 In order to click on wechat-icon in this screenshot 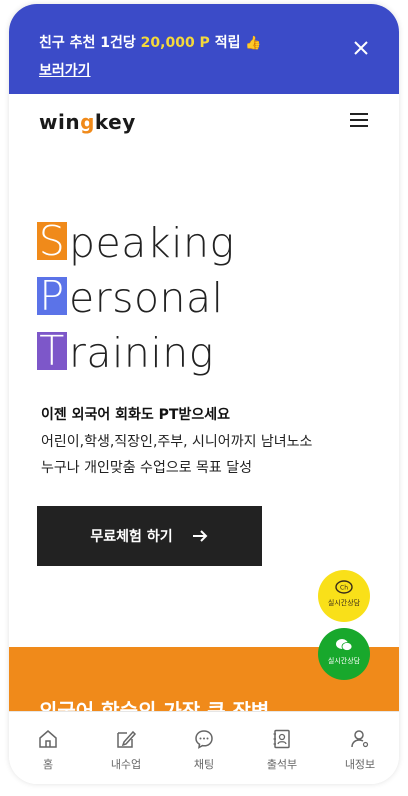, I will do `click(344, 645)`.